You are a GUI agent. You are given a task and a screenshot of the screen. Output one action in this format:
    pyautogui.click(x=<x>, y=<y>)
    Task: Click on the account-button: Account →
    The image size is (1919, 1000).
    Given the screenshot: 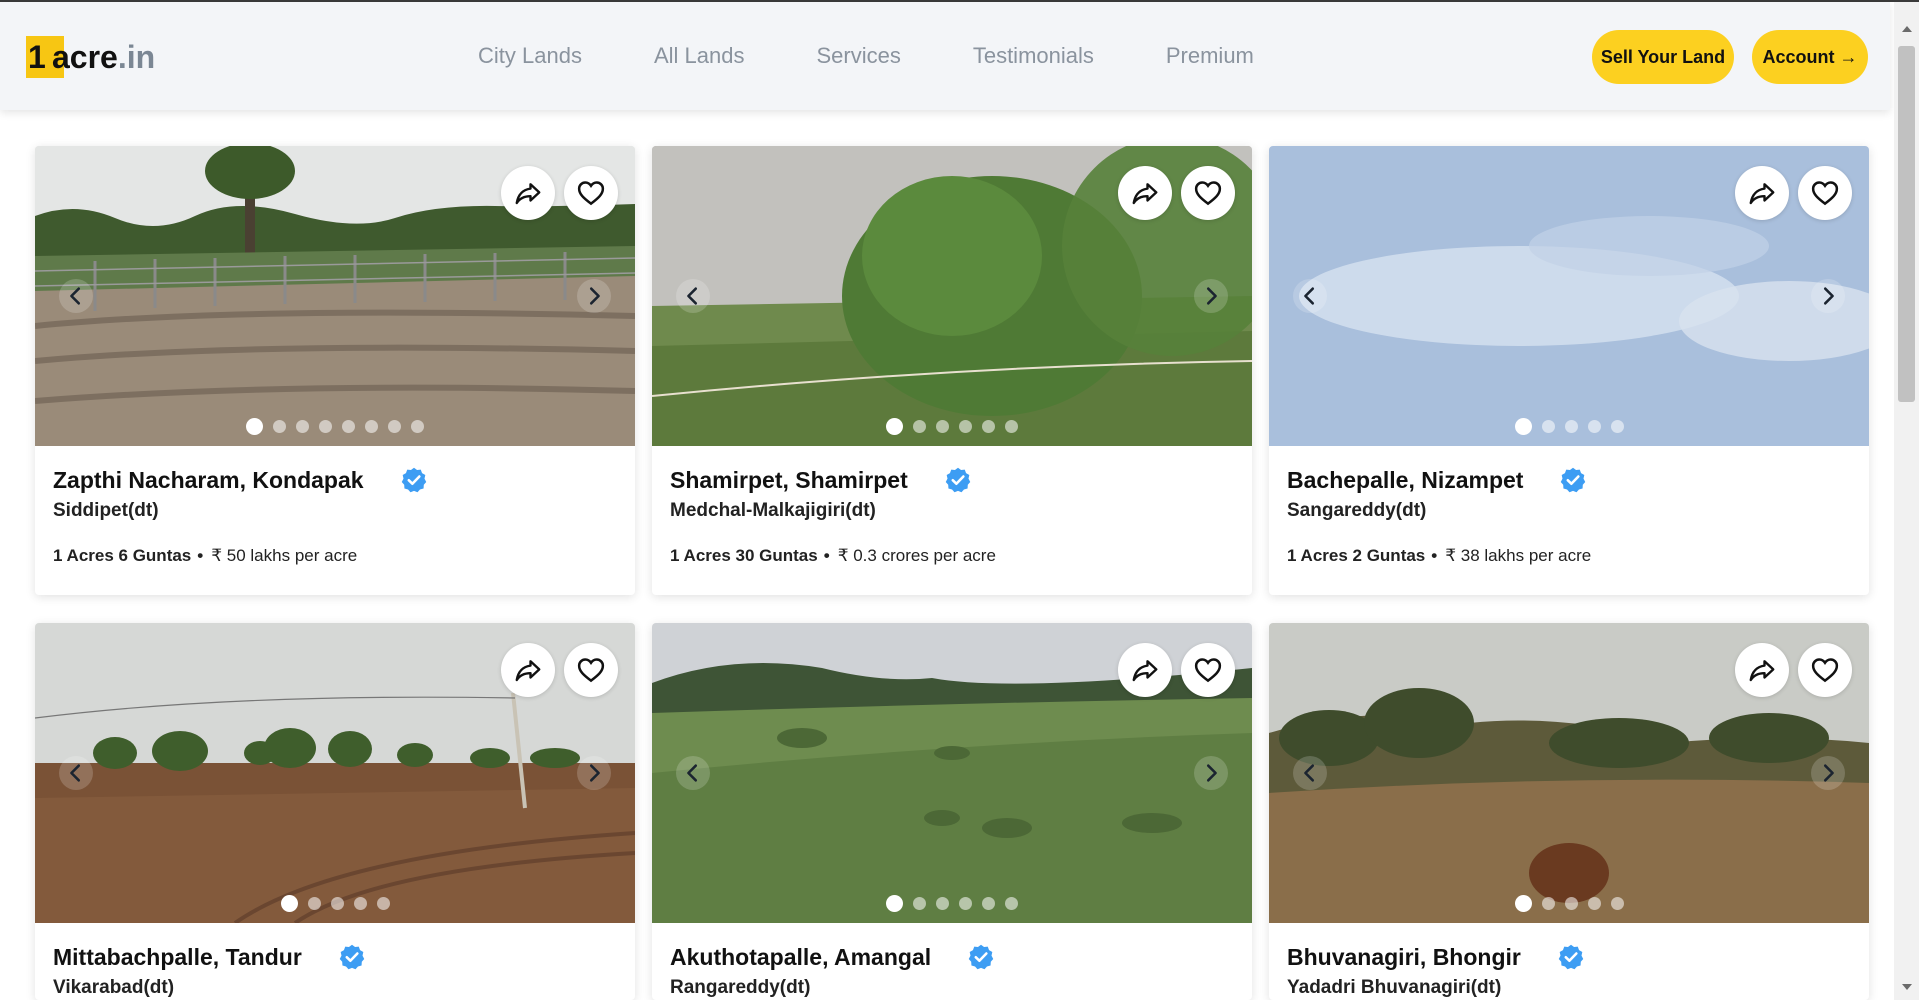 What is the action you would take?
    pyautogui.click(x=1810, y=57)
    